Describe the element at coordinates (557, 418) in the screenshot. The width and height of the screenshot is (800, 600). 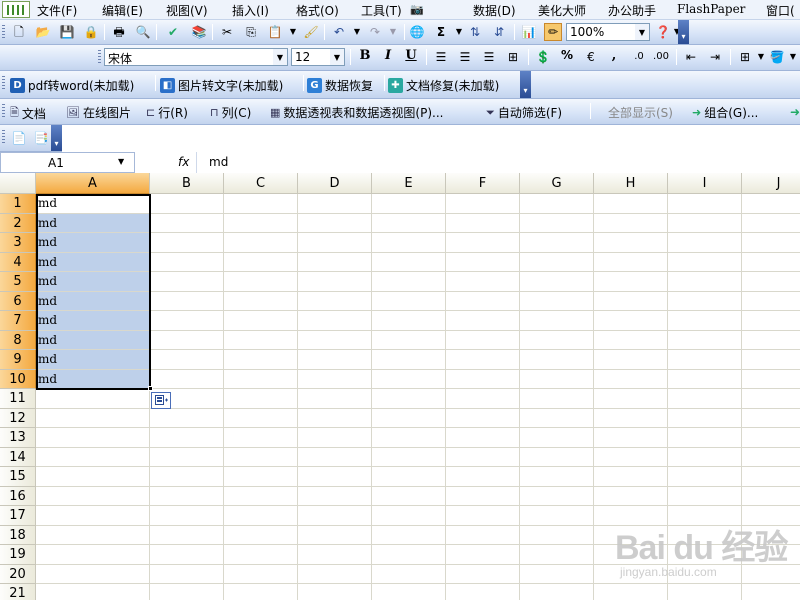
I see `cell-g12` at that location.